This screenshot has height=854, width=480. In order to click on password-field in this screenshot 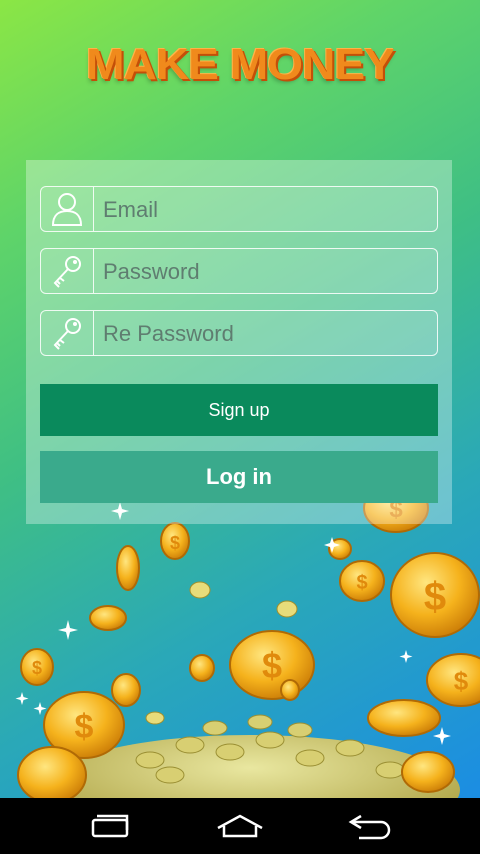, I will do `click(239, 271)`.